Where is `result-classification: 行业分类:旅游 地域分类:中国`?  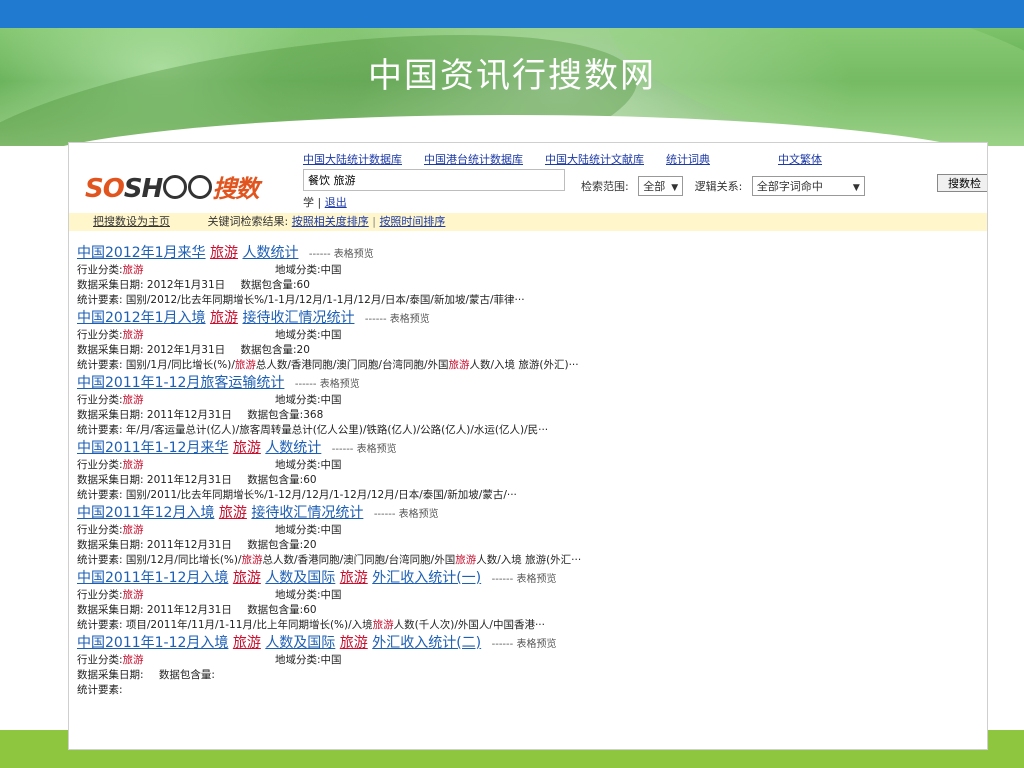 result-classification: 行业分类:旅游 地域分类:中国 is located at coordinates (527, 595).